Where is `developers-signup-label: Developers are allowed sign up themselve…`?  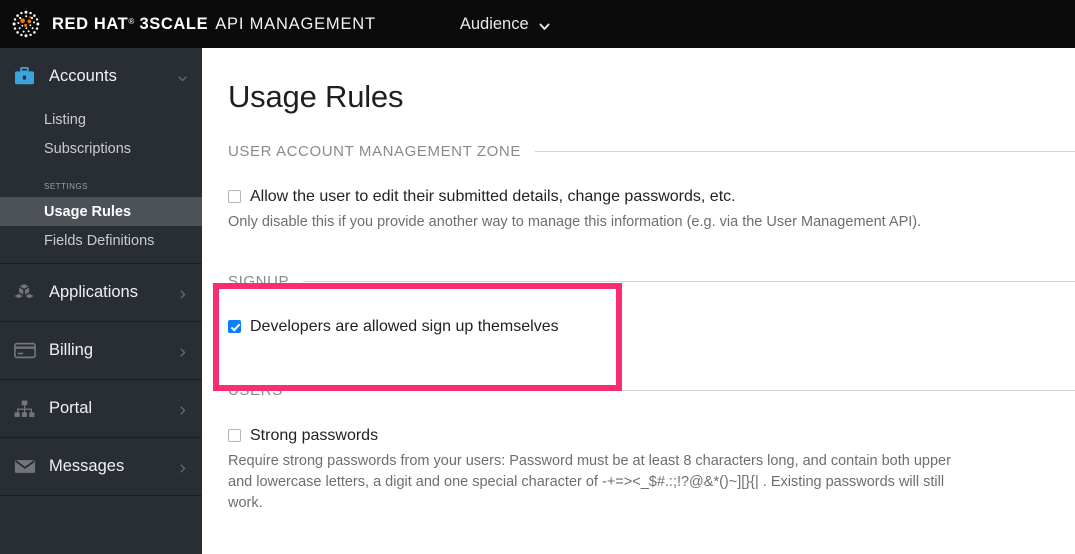 developers-signup-label: Developers are allowed sign up themselve… is located at coordinates (404, 326).